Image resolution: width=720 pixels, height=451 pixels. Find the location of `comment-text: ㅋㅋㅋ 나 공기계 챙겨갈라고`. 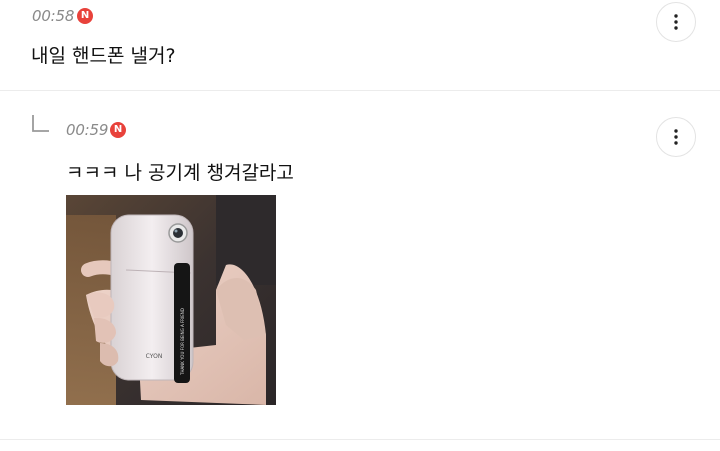

comment-text: ㅋㅋㅋ 나 공기계 챙겨갈라고 is located at coordinates (180, 173).